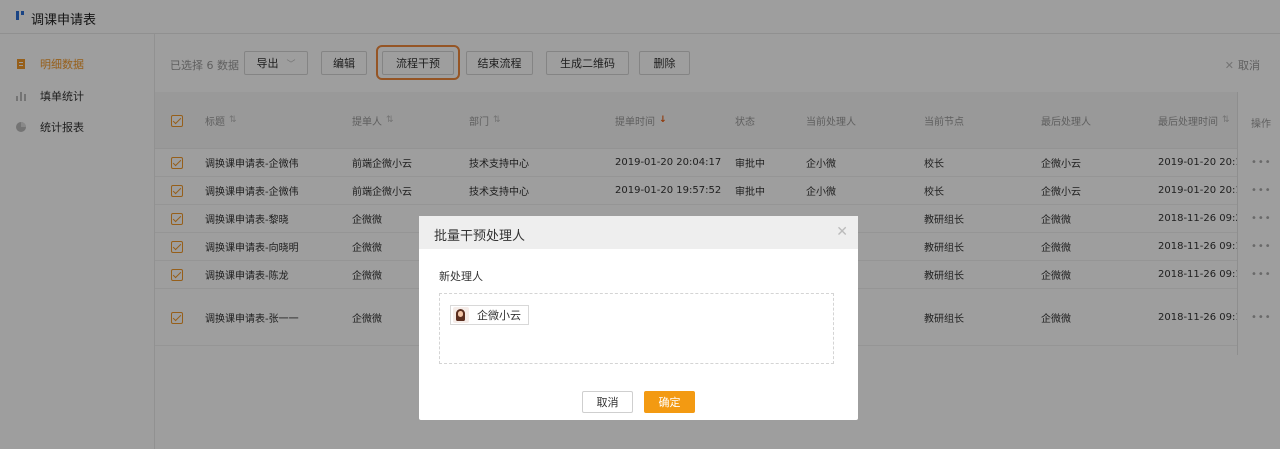 This screenshot has height=449, width=1280. What do you see at coordinates (499, 315) in the screenshot?
I see `handler-chip-name: 企微小云` at bounding box center [499, 315].